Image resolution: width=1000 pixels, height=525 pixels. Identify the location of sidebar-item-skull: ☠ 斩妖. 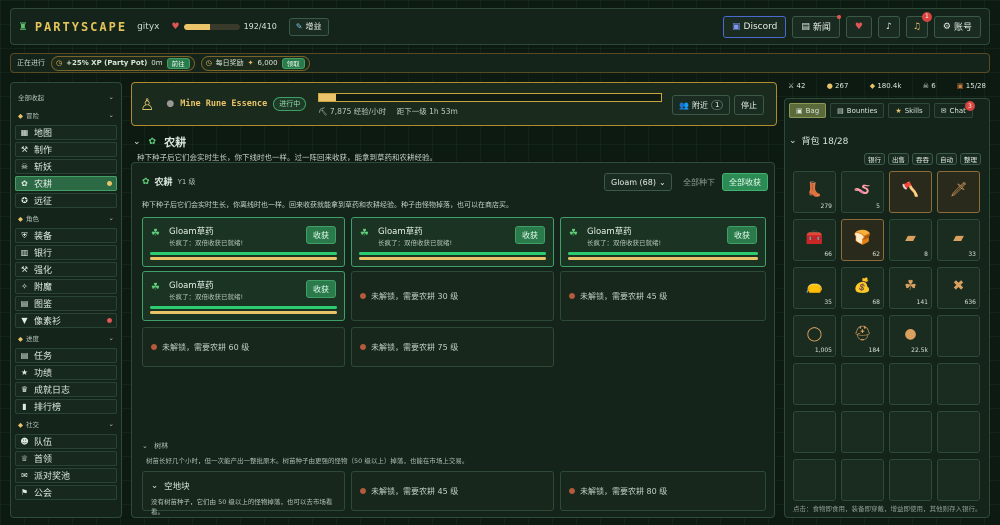
(66, 166).